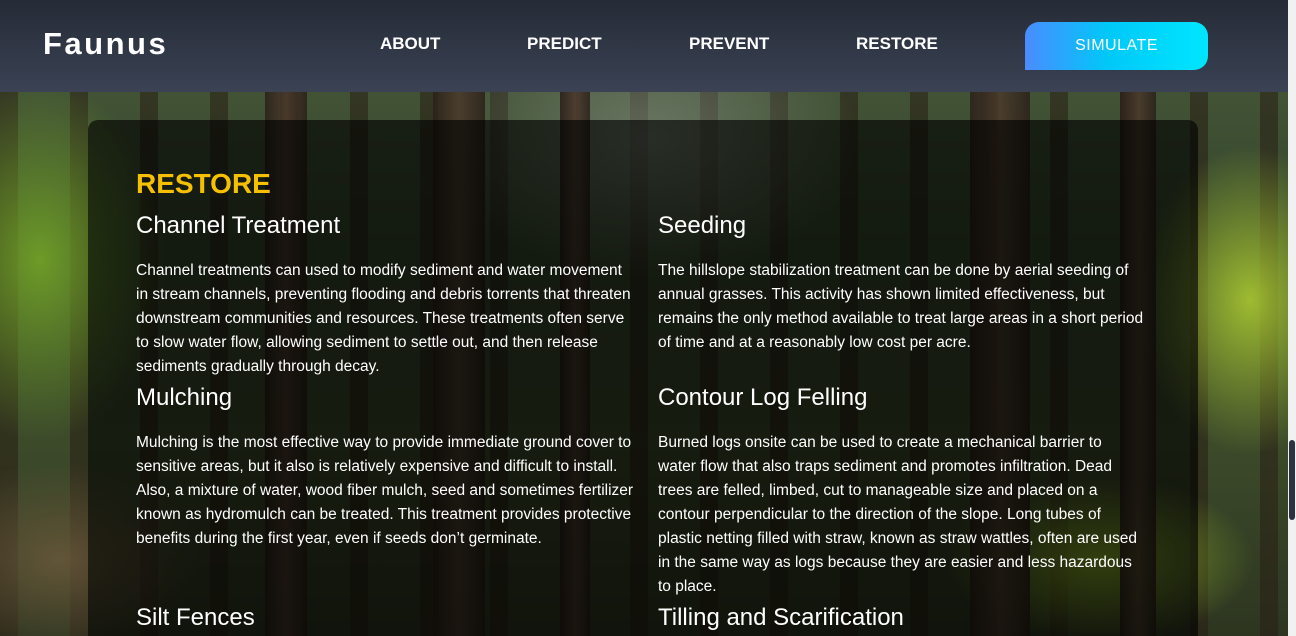 The image size is (1296, 636). I want to click on section-title: RESTORE, so click(203, 183).